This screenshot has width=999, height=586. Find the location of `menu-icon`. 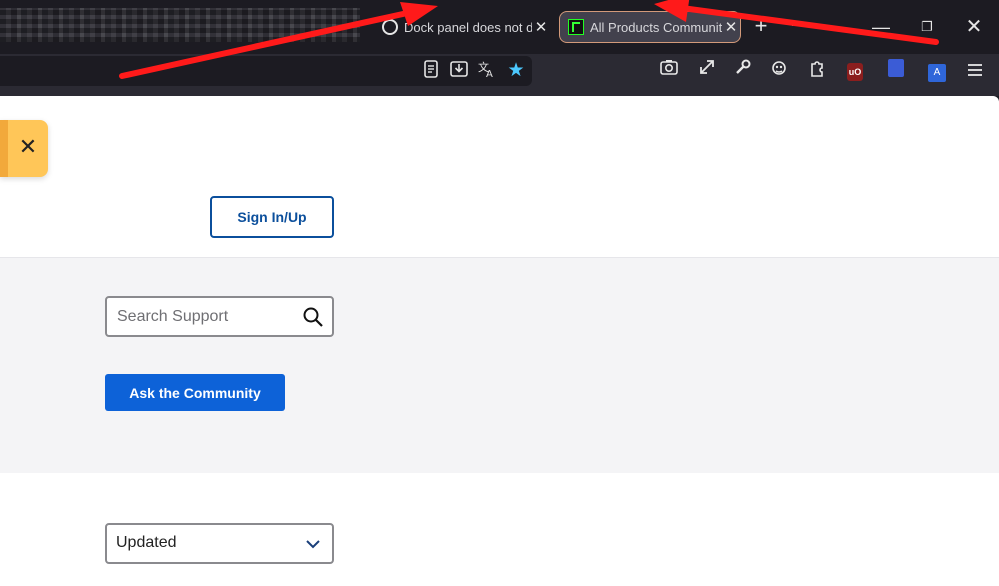

menu-icon is located at coordinates (975, 71).